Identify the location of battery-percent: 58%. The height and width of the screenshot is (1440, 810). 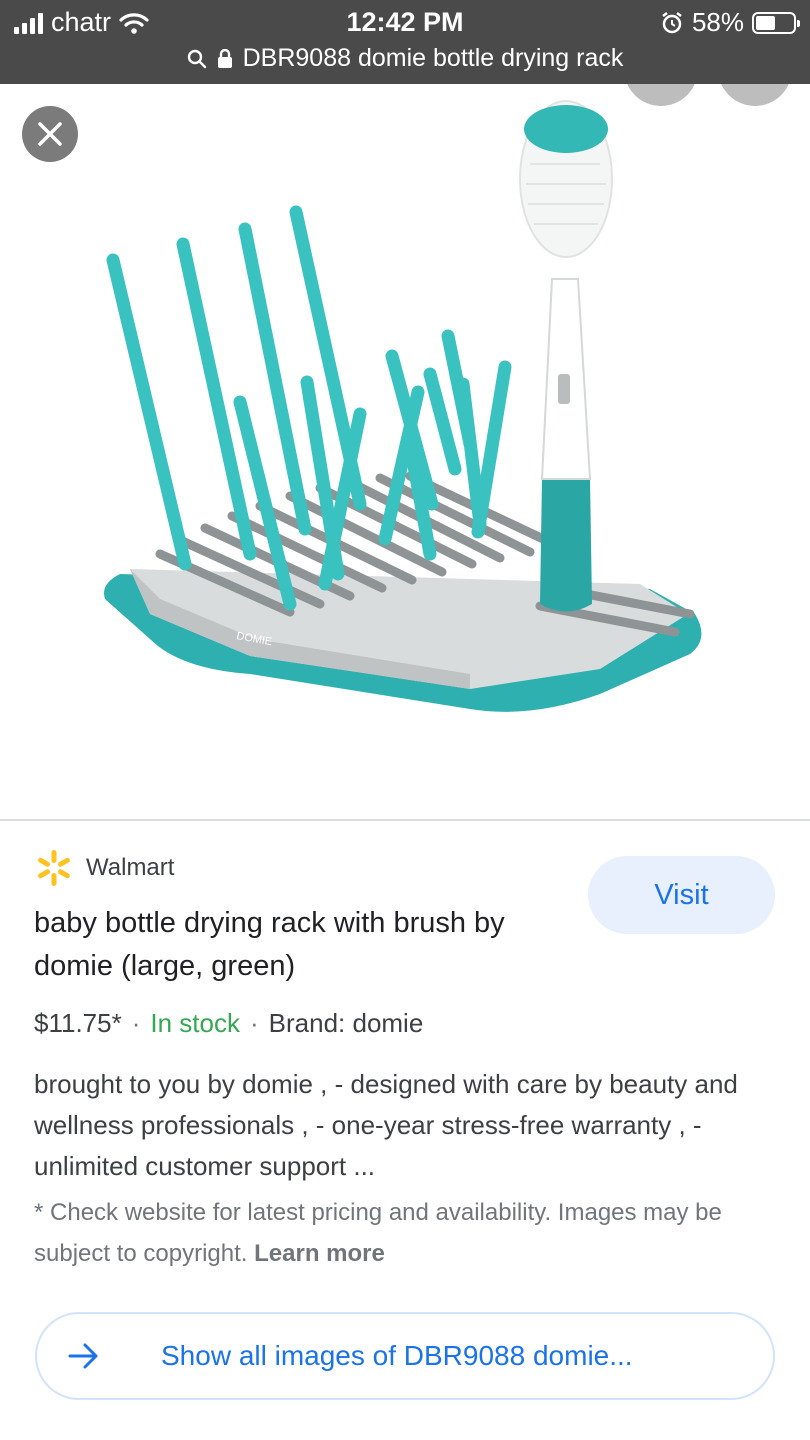
(717, 22).